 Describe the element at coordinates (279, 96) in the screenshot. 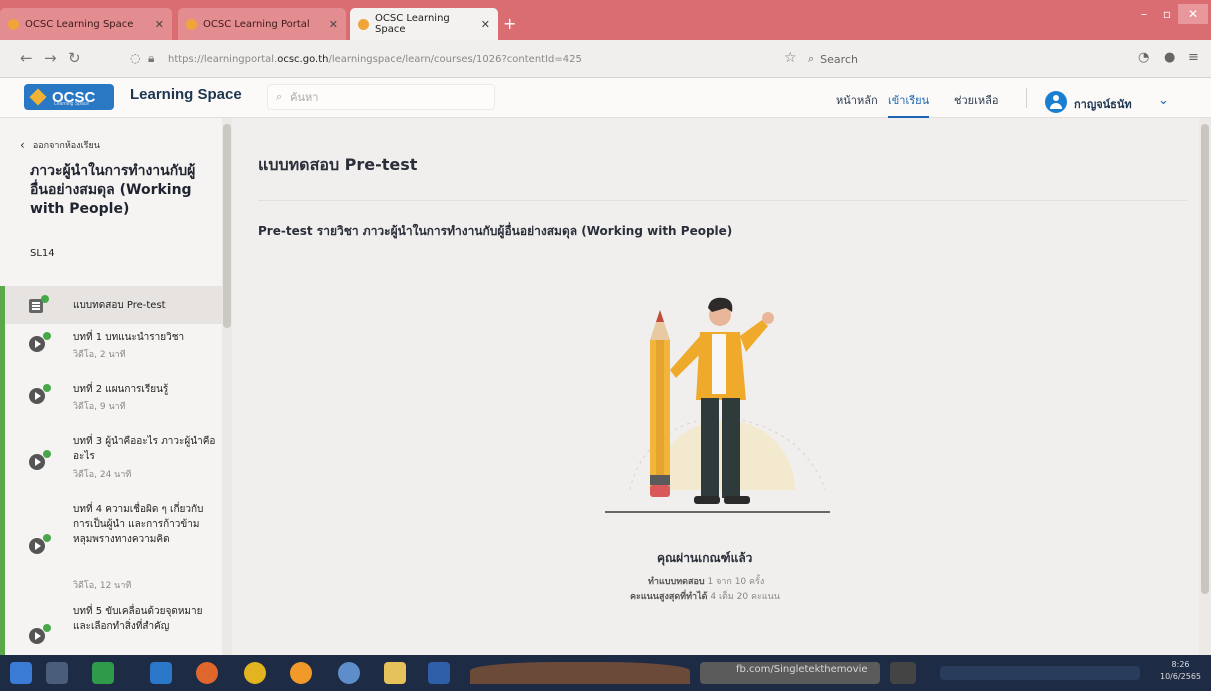

I see `search-icon: ⌕` at that location.